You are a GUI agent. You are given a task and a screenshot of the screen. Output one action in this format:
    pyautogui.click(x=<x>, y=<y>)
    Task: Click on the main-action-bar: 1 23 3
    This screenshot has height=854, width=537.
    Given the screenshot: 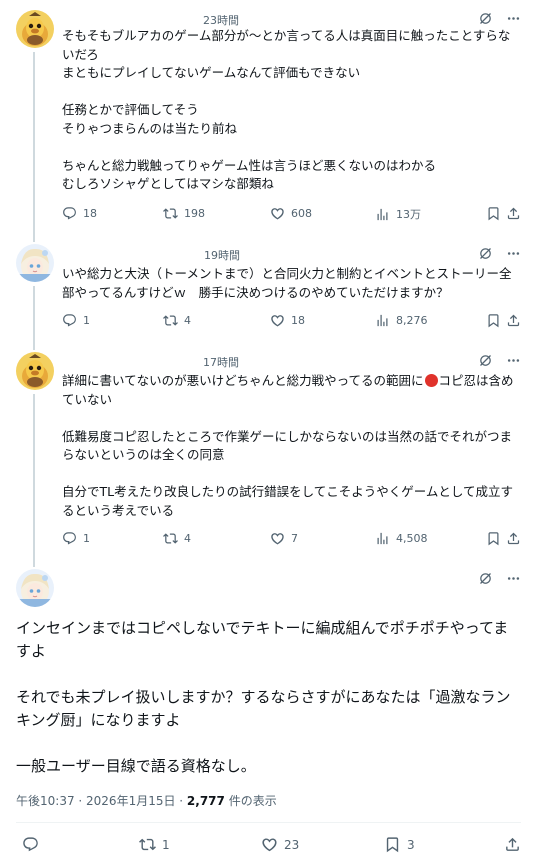 What is the action you would take?
    pyautogui.click(x=268, y=845)
    